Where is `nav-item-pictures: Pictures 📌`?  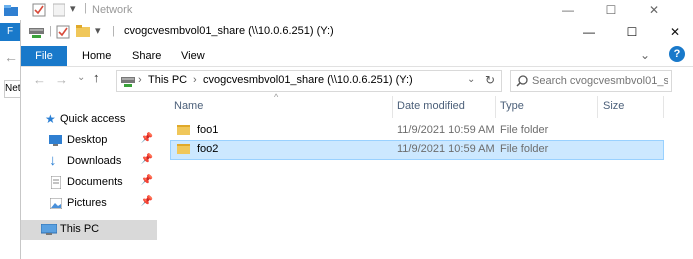 nav-item-pictures: Pictures 📌 is located at coordinates (89, 204).